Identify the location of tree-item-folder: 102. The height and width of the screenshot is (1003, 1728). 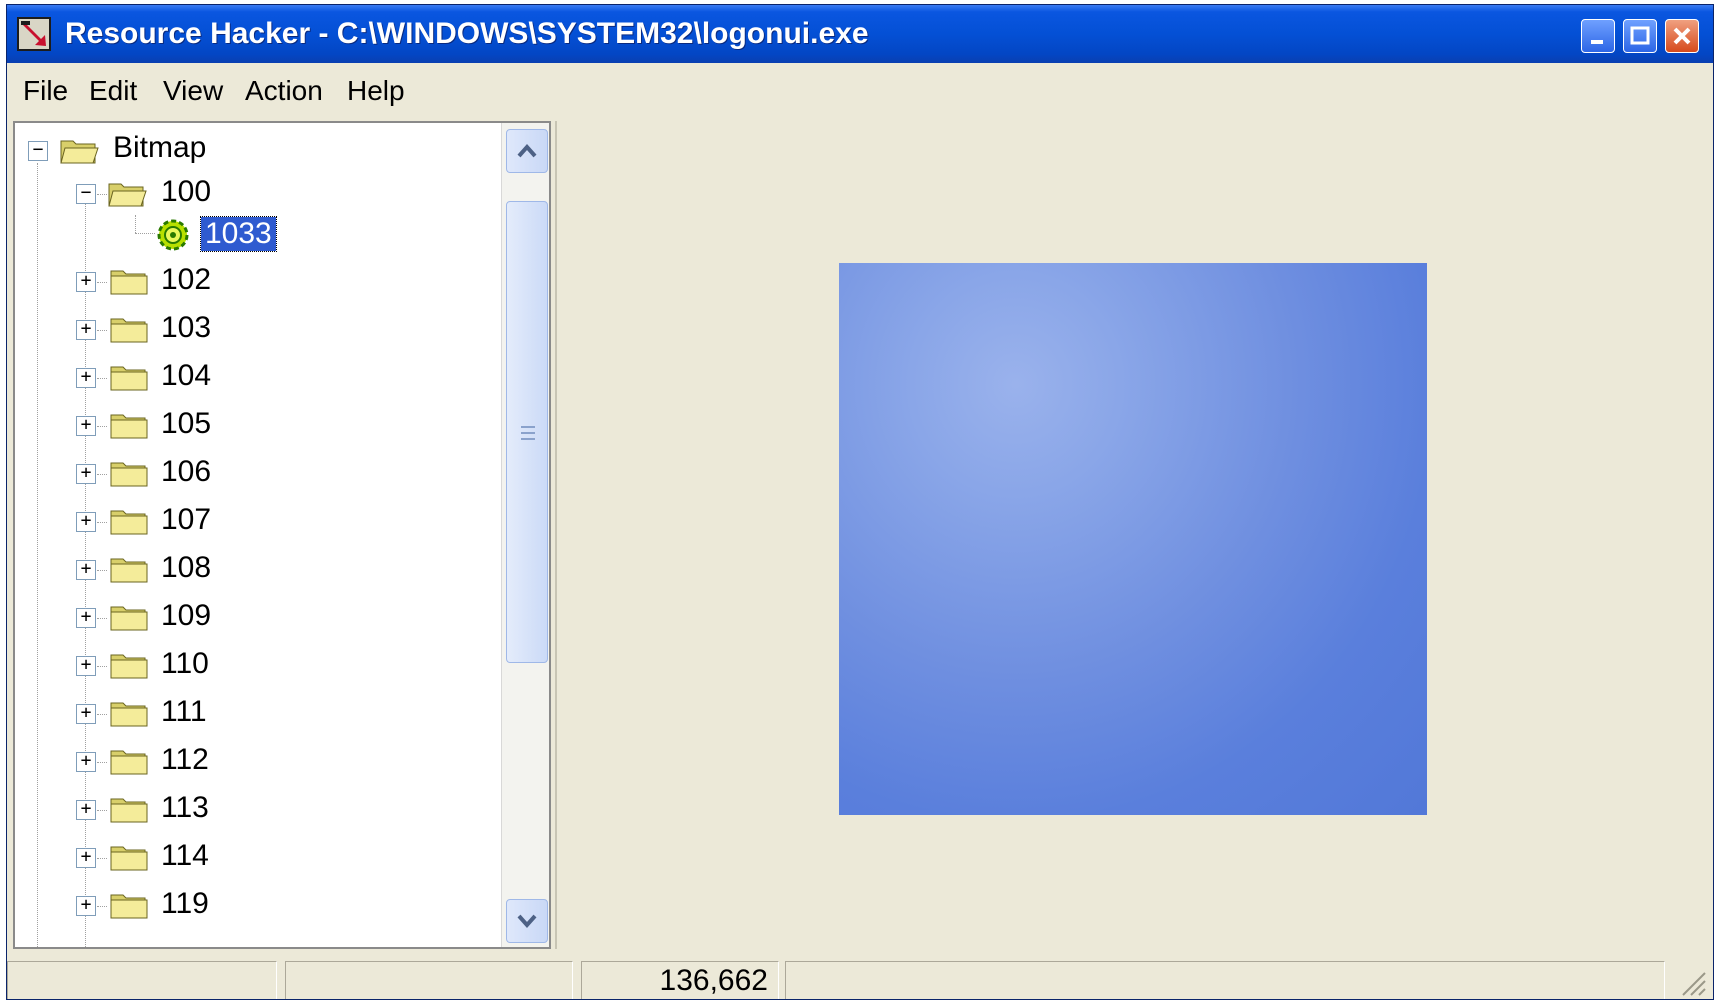
(186, 280).